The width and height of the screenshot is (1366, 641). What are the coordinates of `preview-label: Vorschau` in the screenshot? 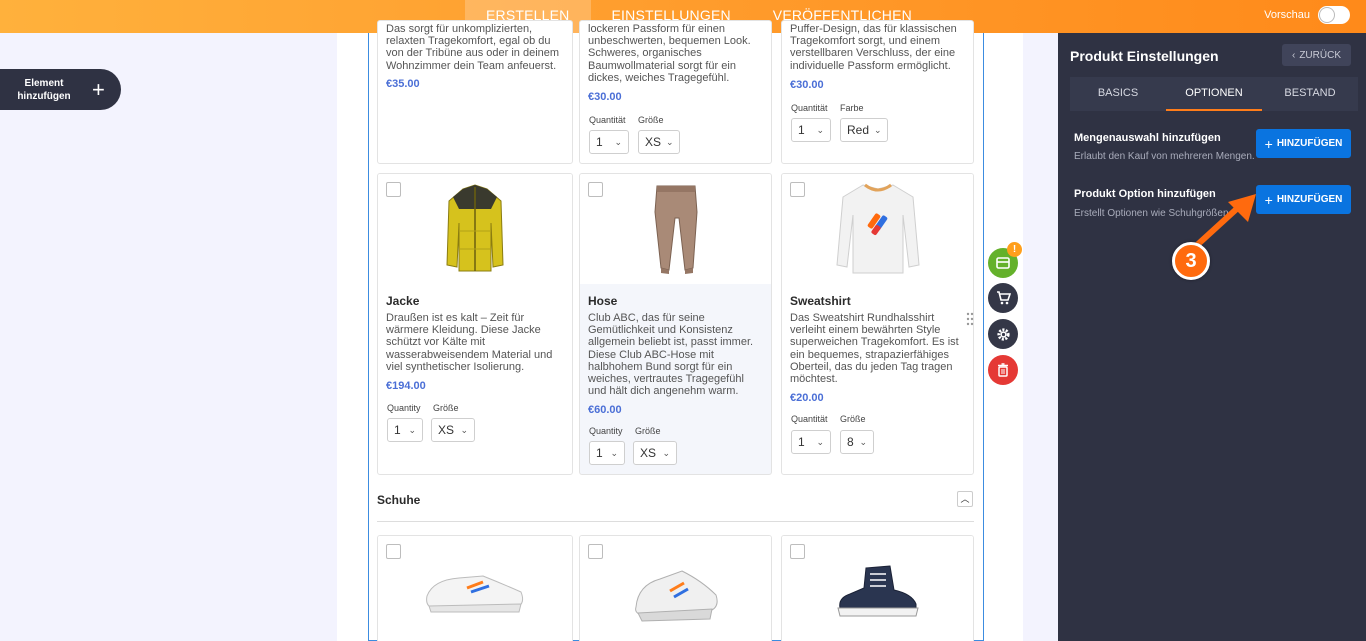 It's located at (1287, 15).